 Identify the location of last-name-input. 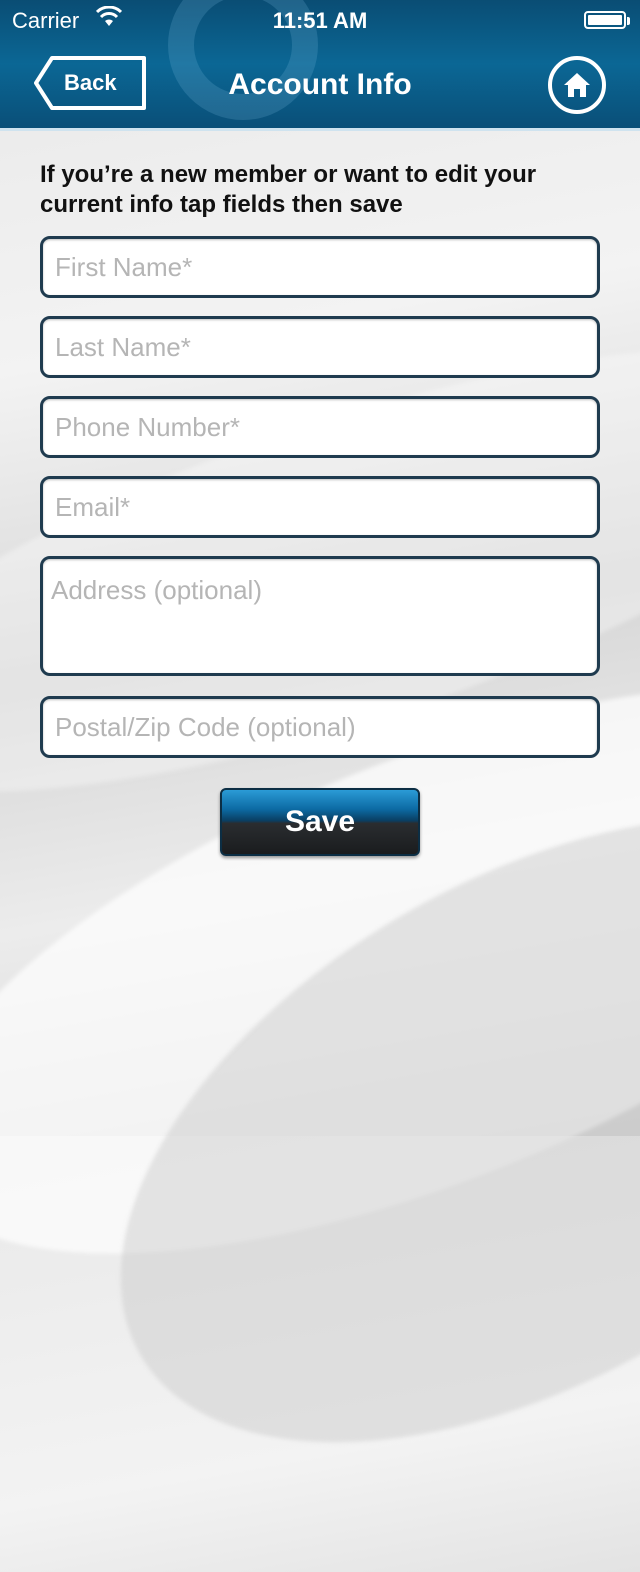
(320, 347).